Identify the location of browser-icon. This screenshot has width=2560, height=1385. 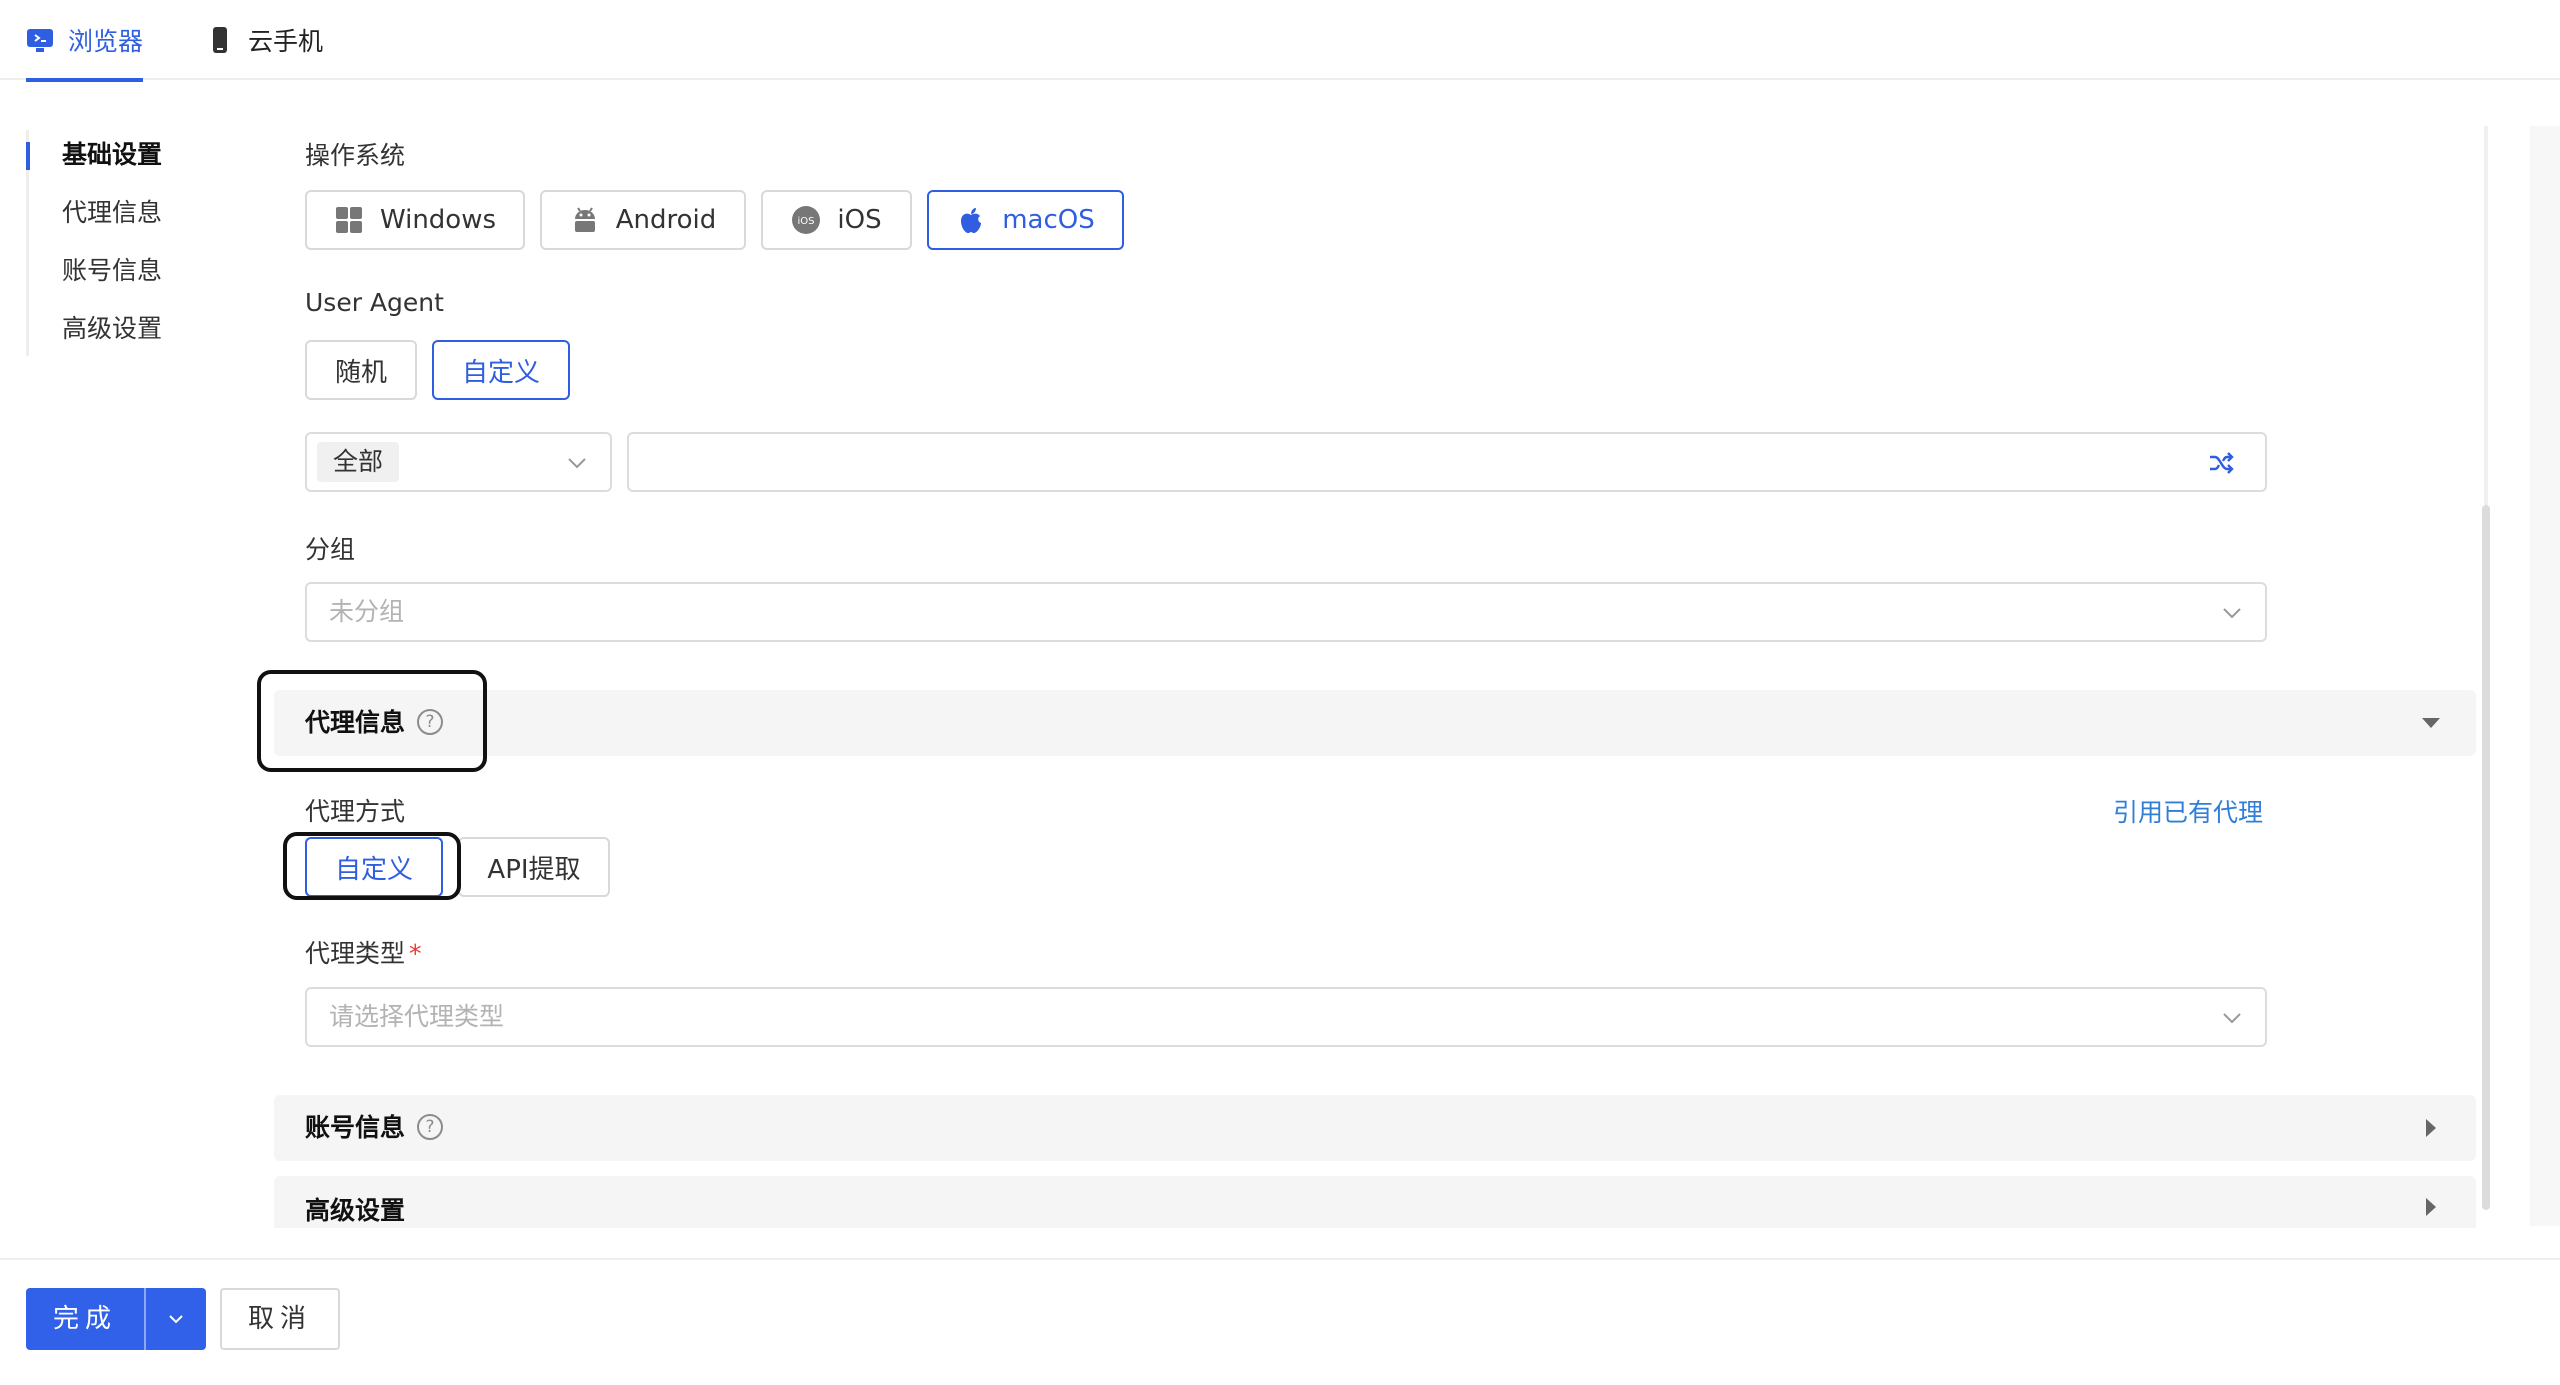
(40, 40).